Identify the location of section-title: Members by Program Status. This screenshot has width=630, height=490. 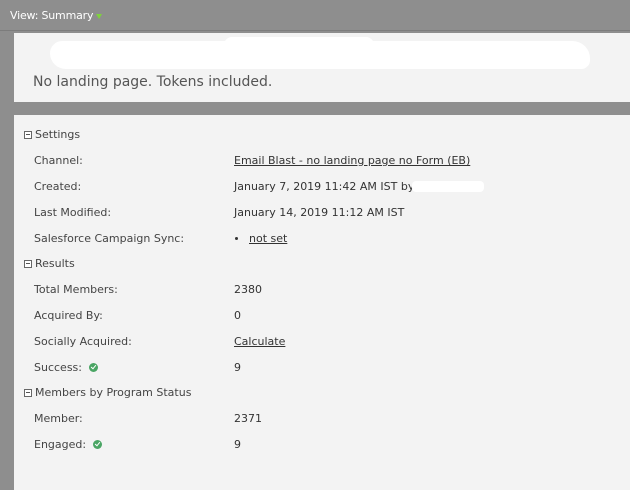
(113, 392).